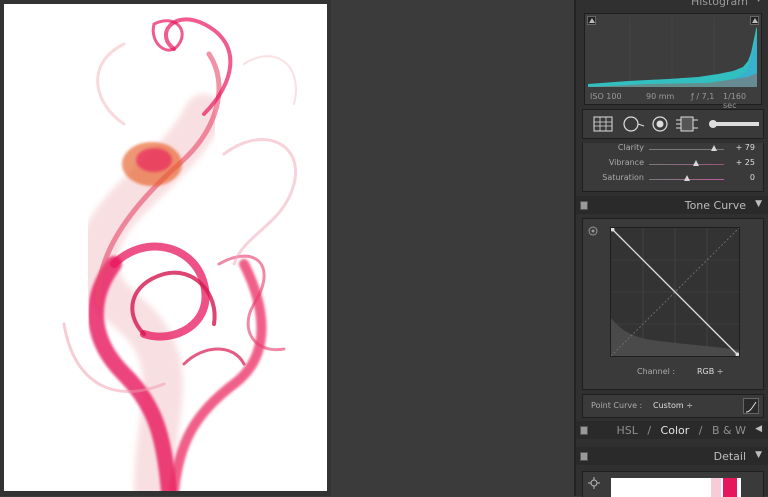 The width and height of the screenshot is (768, 497). What do you see at coordinates (729, 456) in the screenshot?
I see `detail-title: Detail` at bounding box center [729, 456].